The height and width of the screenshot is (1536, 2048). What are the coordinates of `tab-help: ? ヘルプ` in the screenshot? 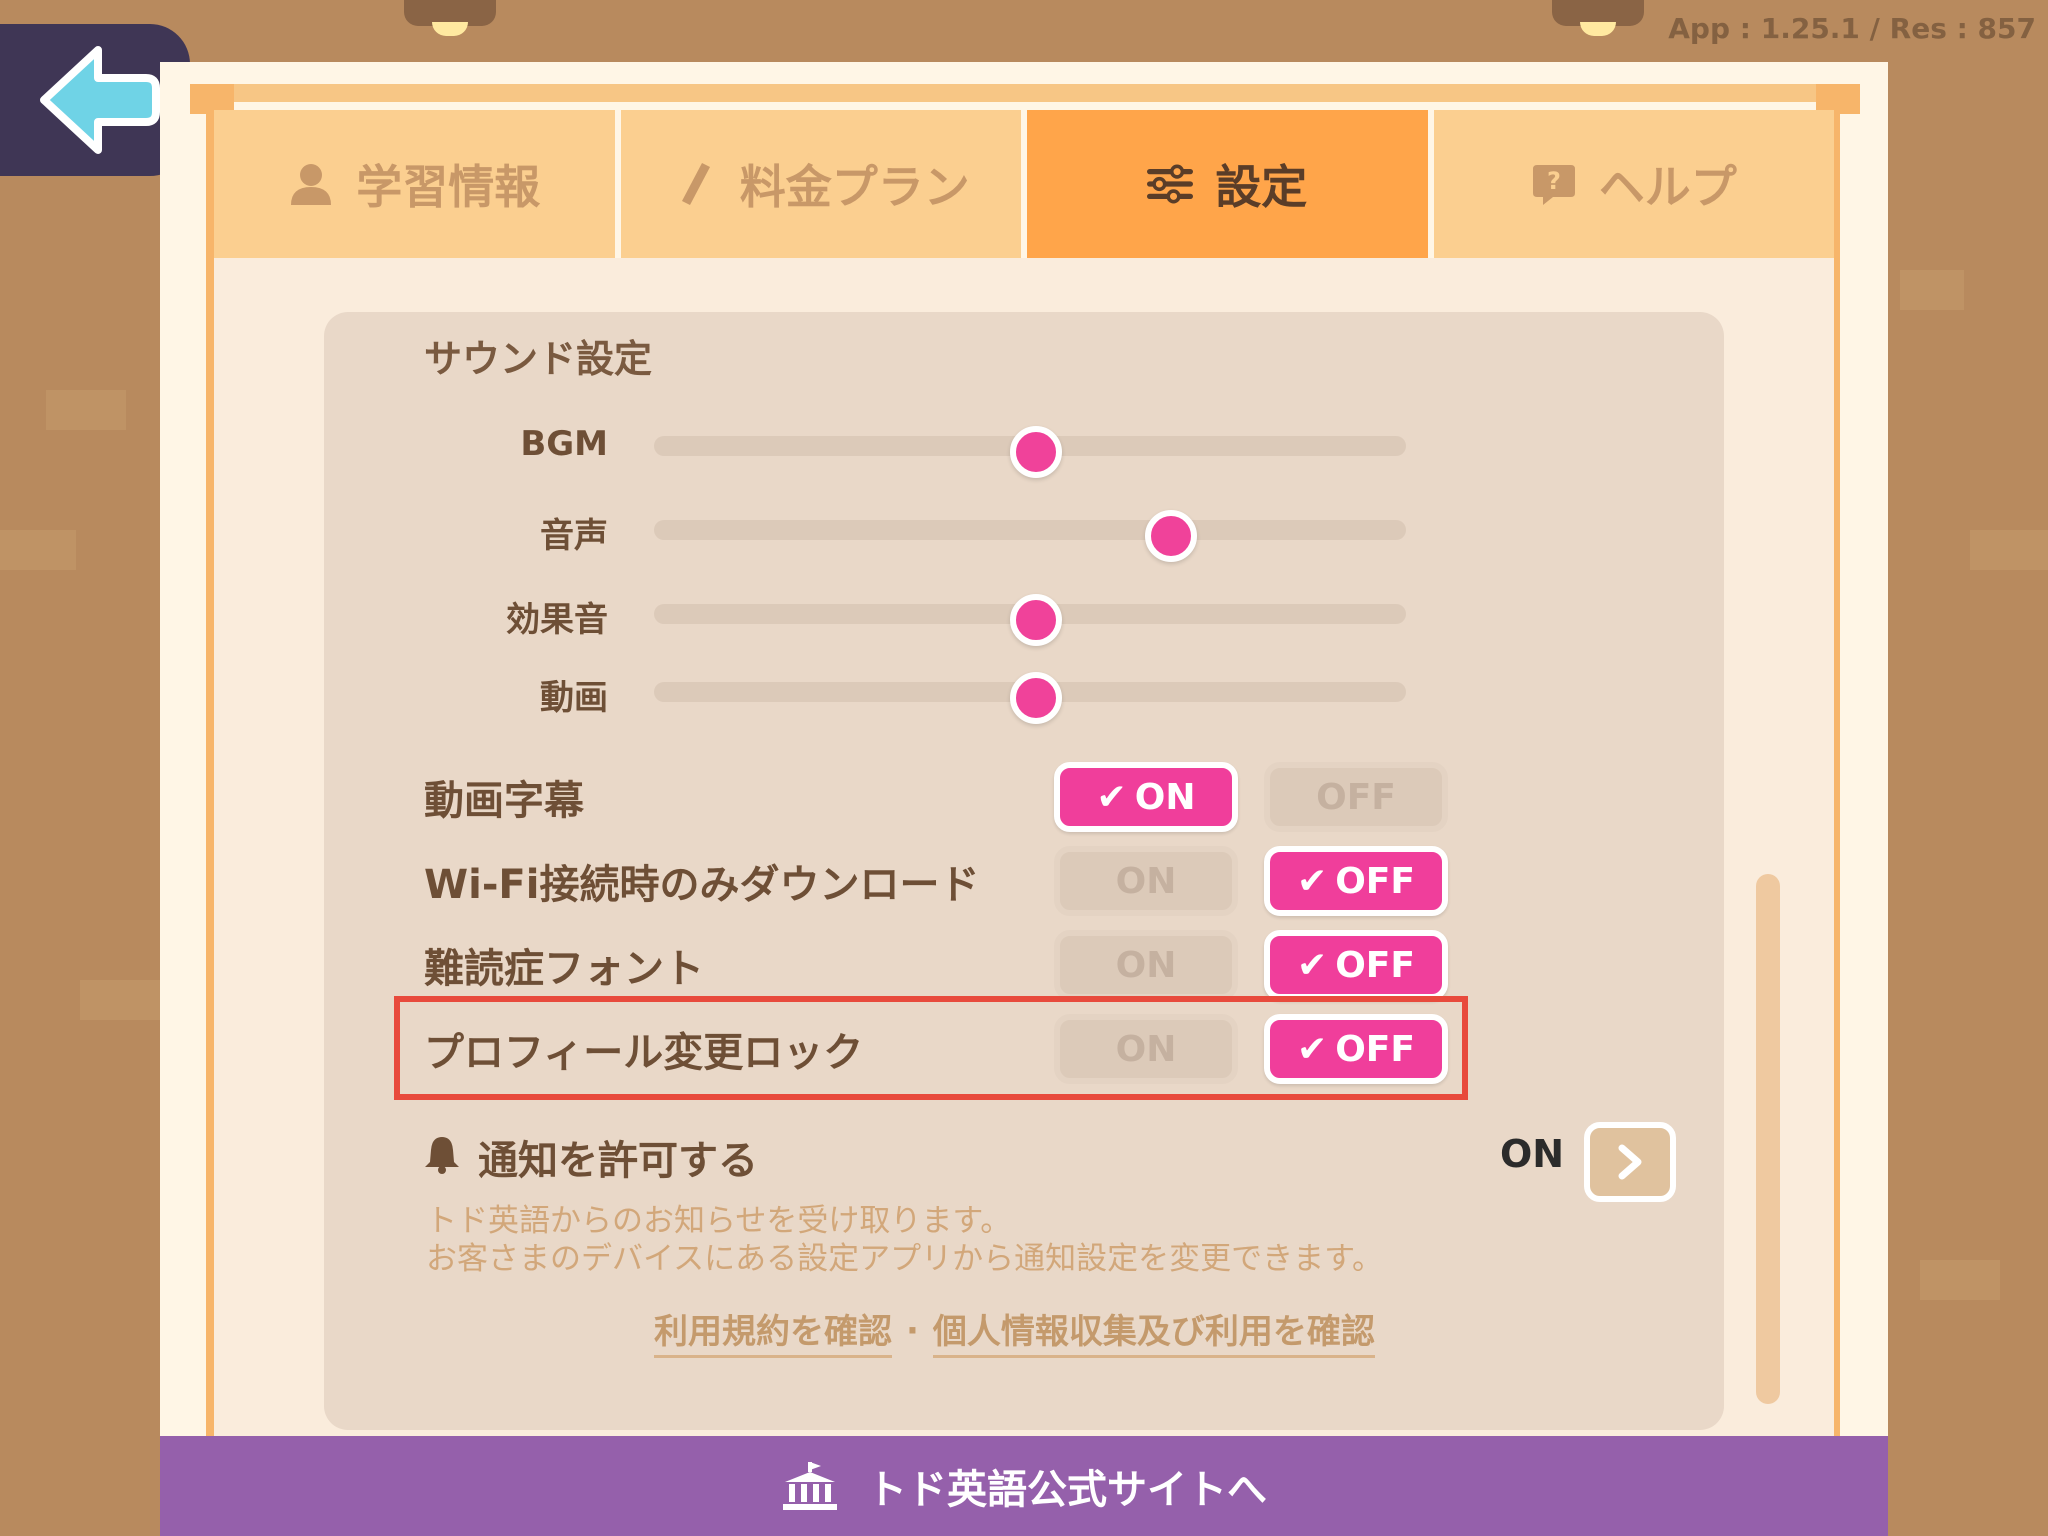 It's located at (1633, 184).